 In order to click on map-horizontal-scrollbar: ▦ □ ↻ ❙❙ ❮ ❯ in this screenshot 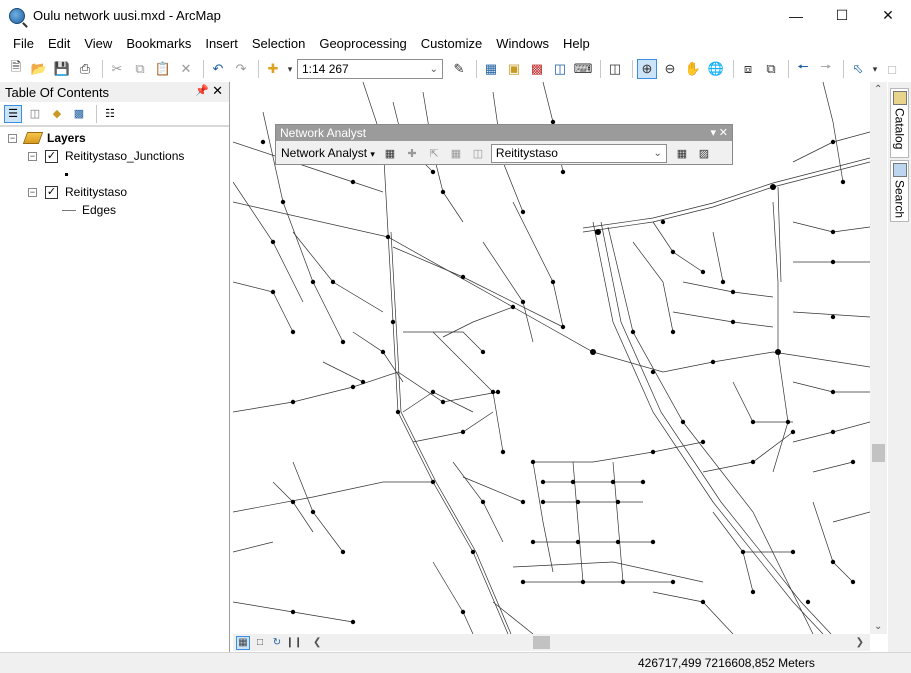, I will do `click(551, 642)`.